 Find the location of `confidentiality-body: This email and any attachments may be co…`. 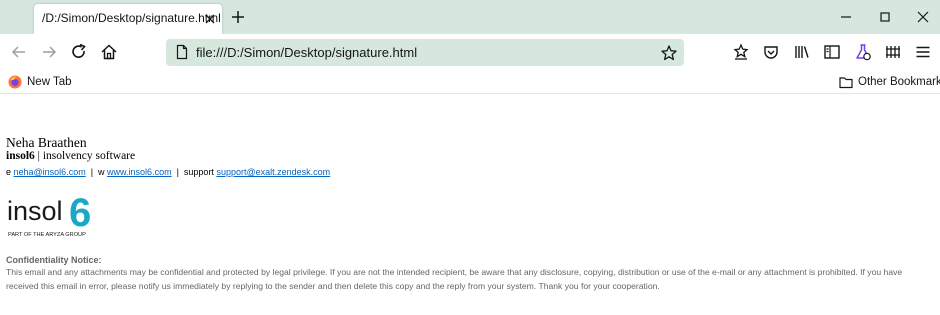

confidentiality-body: This email and any attachments may be co… is located at coordinates (454, 279).